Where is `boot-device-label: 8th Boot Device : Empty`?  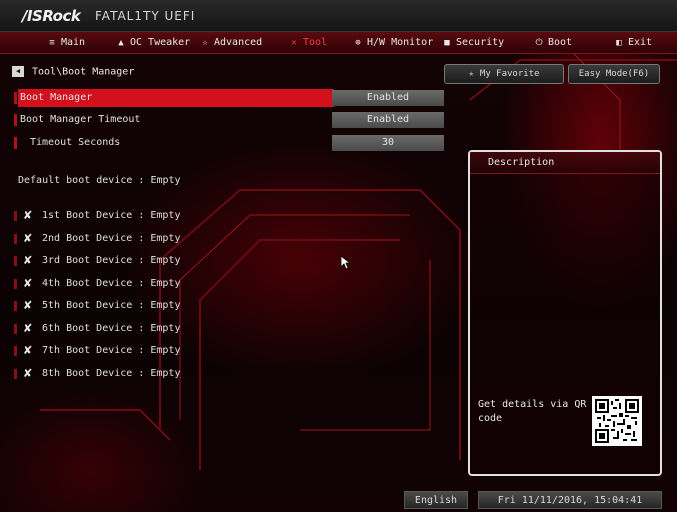 boot-device-label: 8th Boot Device : Empty is located at coordinates (111, 373).